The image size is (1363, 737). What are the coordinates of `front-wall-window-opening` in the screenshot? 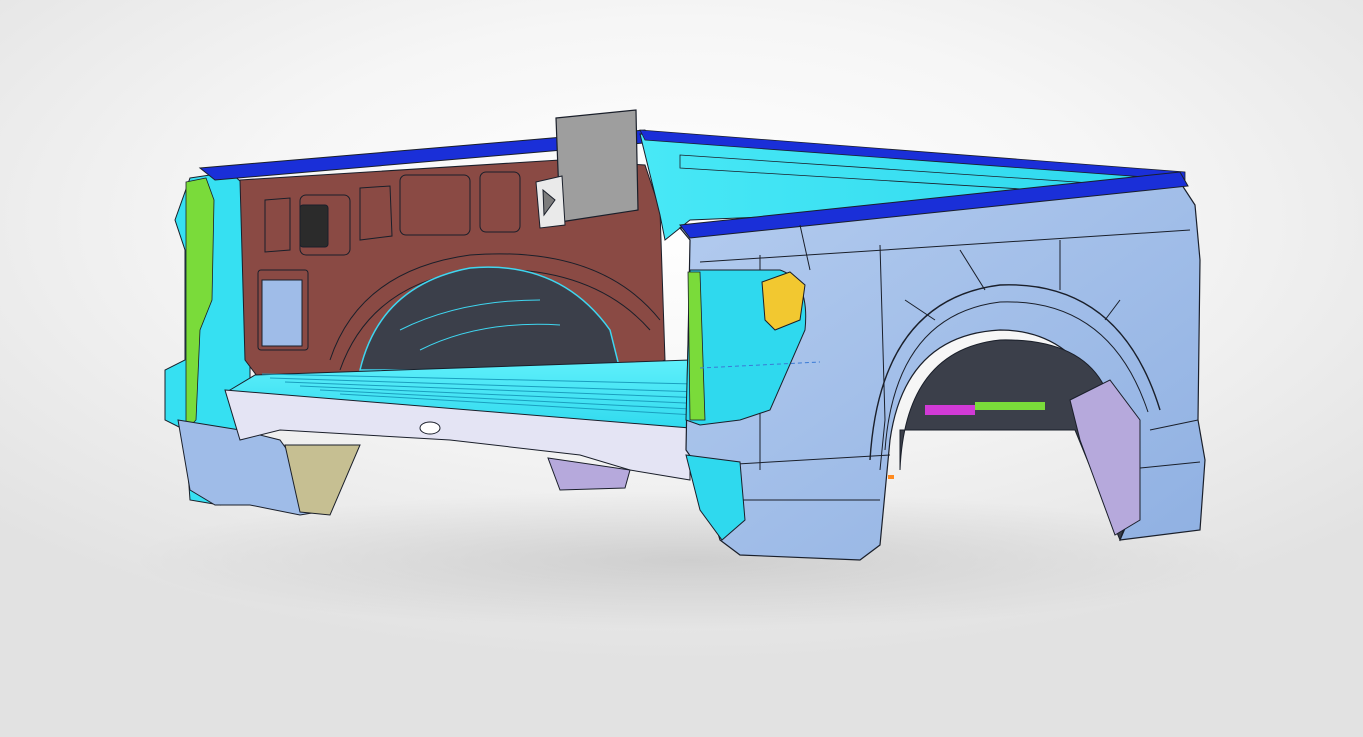 It's located at (282, 313).